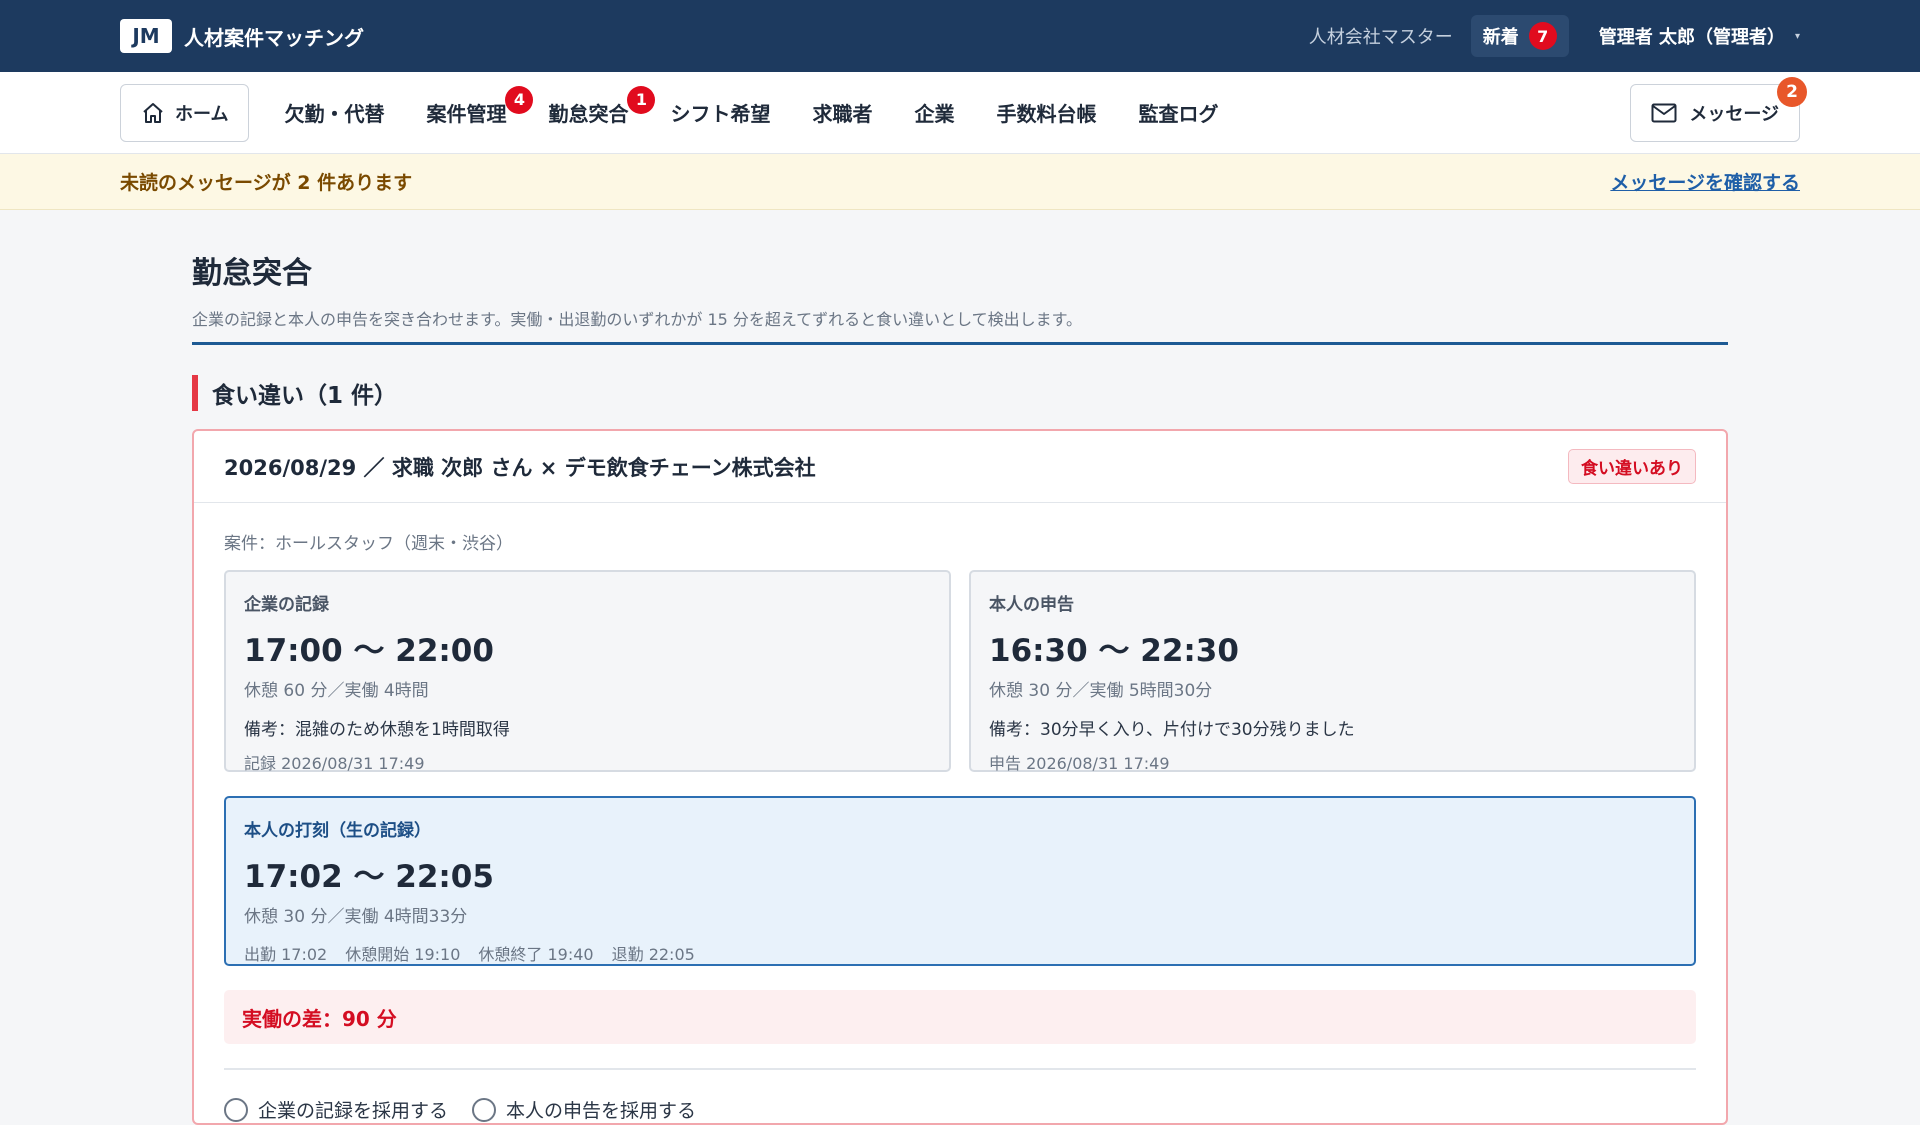 The image size is (1920, 1125). I want to click on messages-count-badge: 2, so click(1792, 91).